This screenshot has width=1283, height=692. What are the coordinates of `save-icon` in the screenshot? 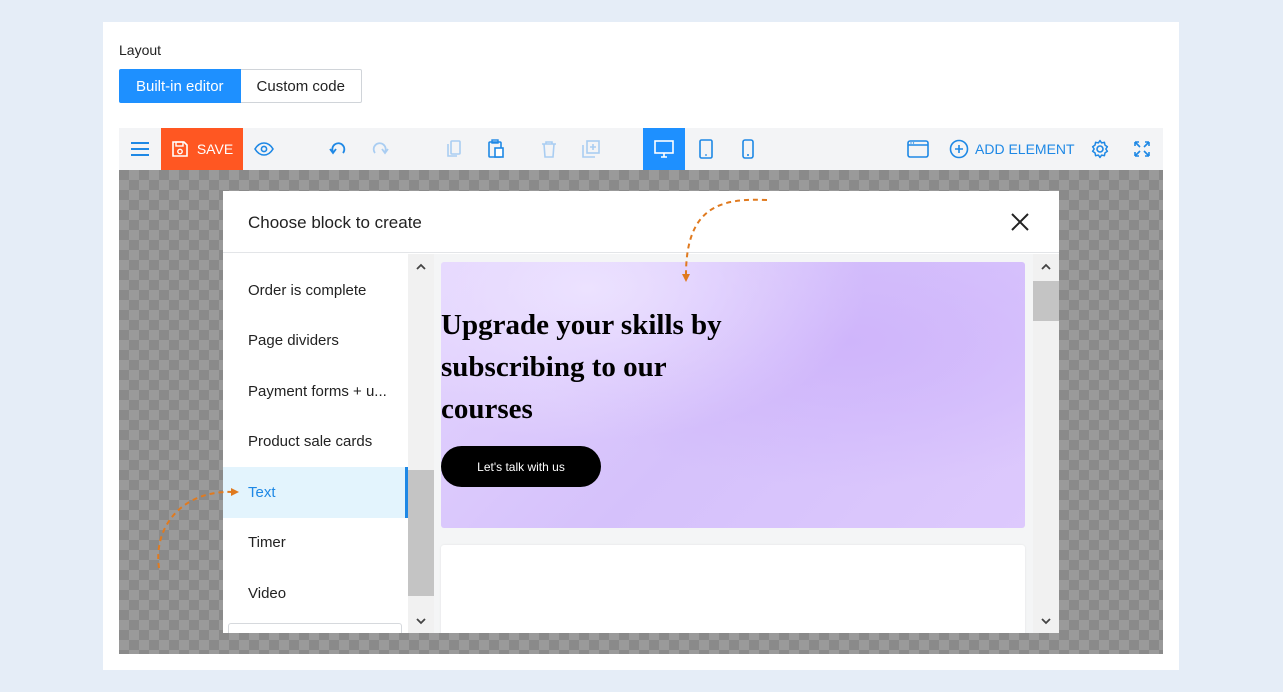 It's located at (180, 149).